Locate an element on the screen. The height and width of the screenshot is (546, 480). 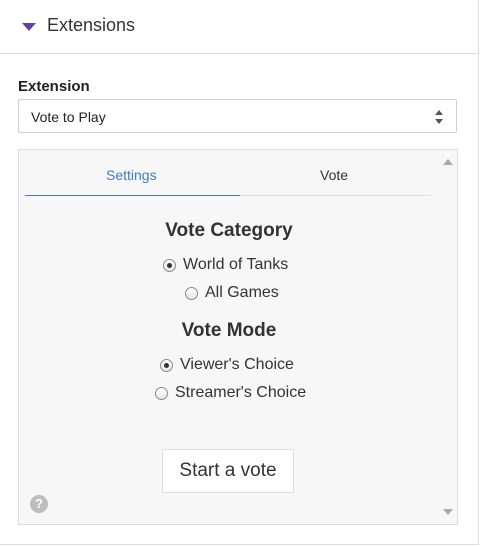
vote-category-title: Vote Category is located at coordinates (229, 230).